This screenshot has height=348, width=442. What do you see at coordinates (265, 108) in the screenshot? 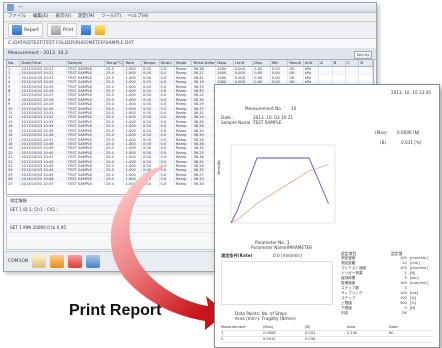
I see `measurement-no-label: Measurement No. :` at bounding box center [265, 108].